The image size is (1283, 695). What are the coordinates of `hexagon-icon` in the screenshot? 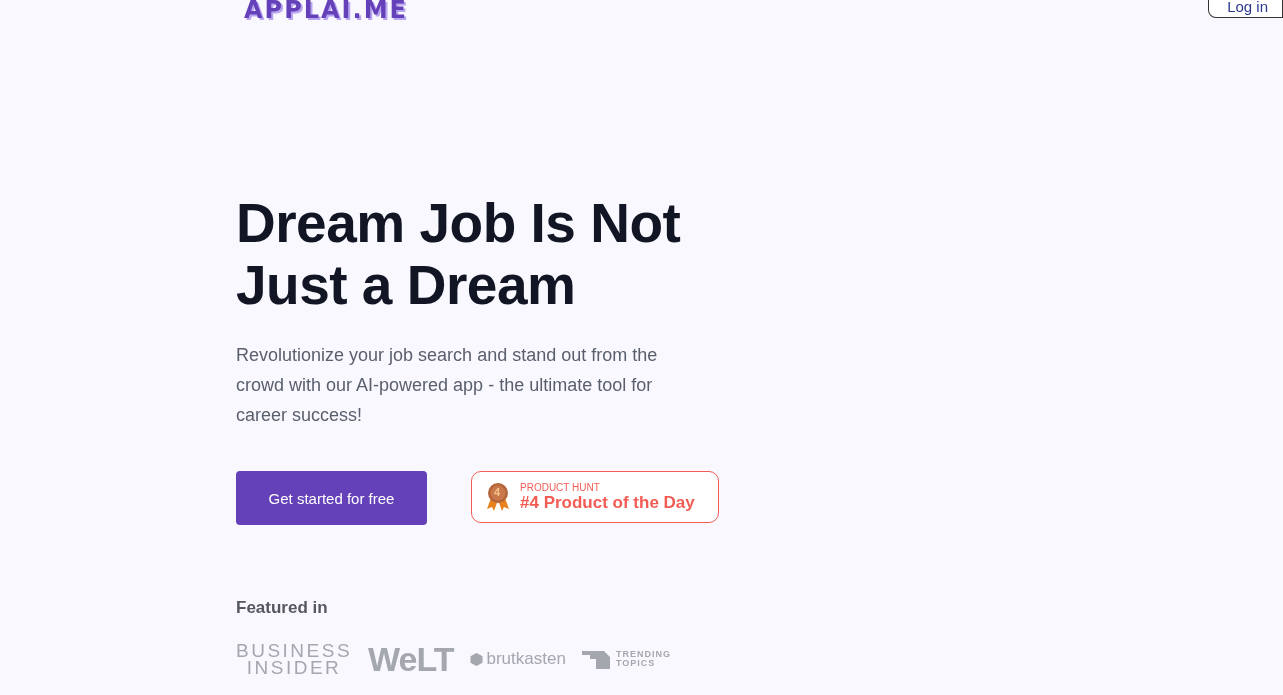 It's located at (476, 659).